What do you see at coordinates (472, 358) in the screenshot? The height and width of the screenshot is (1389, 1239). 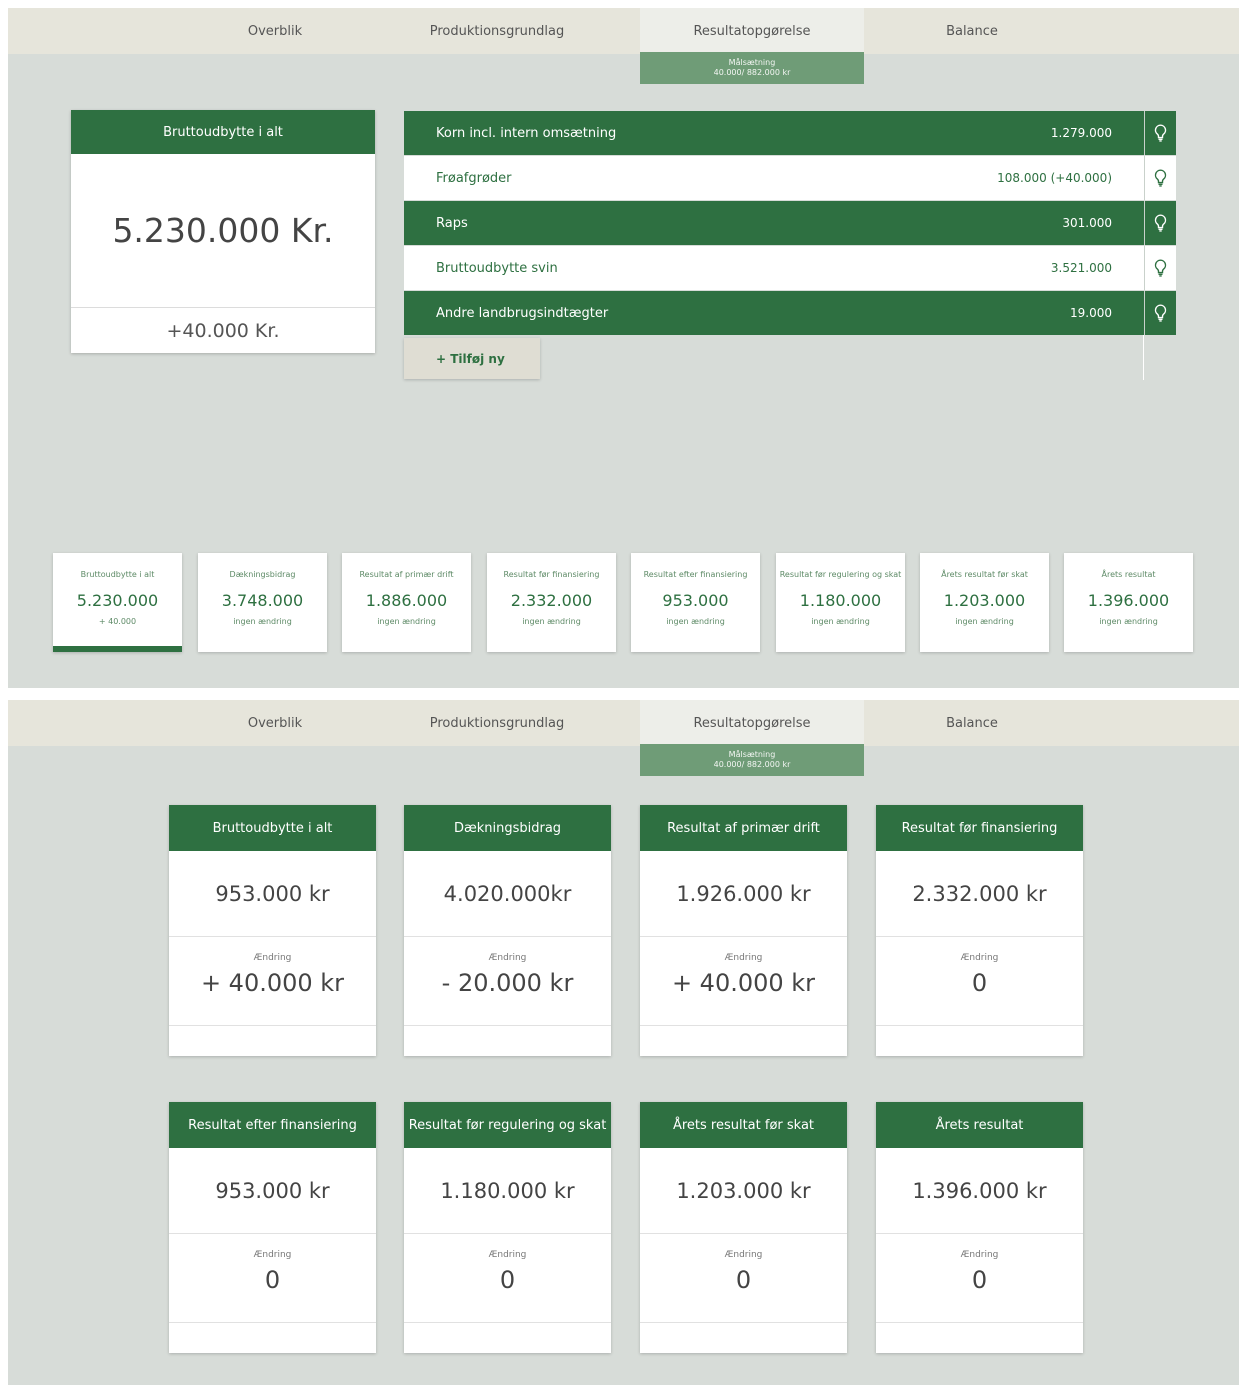 I see `add-new-button: + Tilføj ny` at bounding box center [472, 358].